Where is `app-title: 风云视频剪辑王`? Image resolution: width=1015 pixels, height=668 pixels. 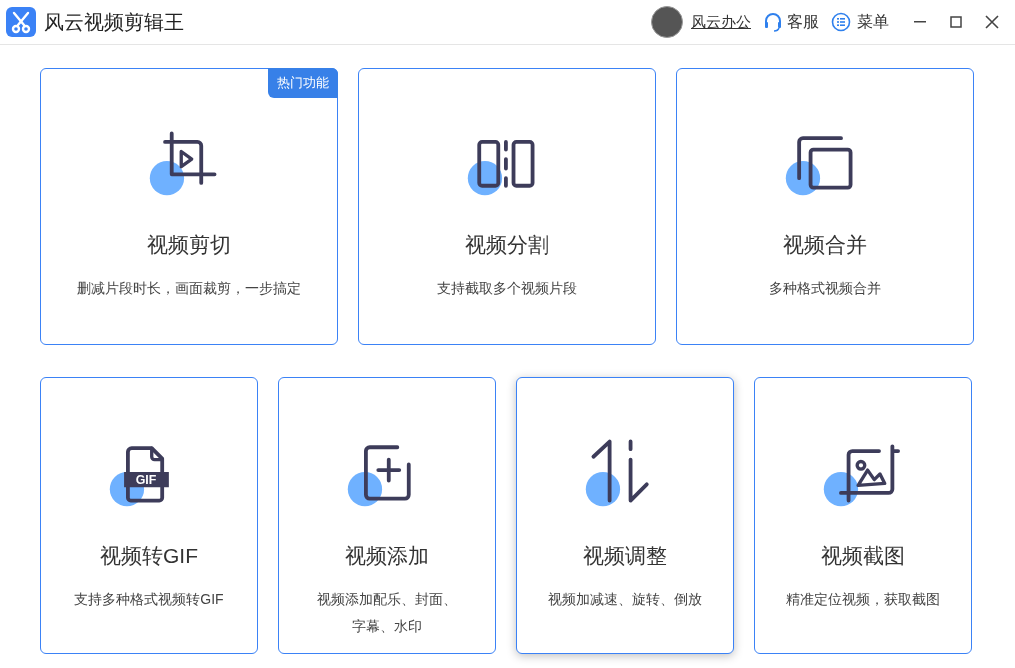 app-title: 风云视频剪辑王 is located at coordinates (114, 22).